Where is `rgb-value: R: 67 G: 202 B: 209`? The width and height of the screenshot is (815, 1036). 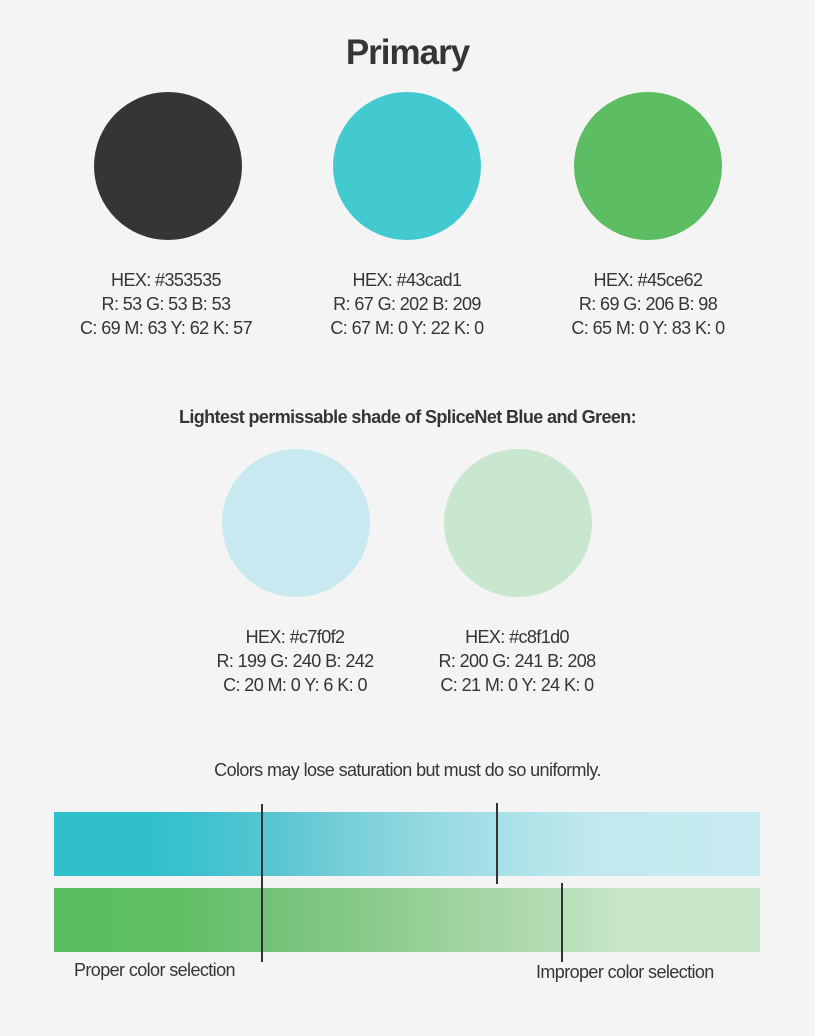 rgb-value: R: 67 G: 202 B: 209 is located at coordinates (407, 304).